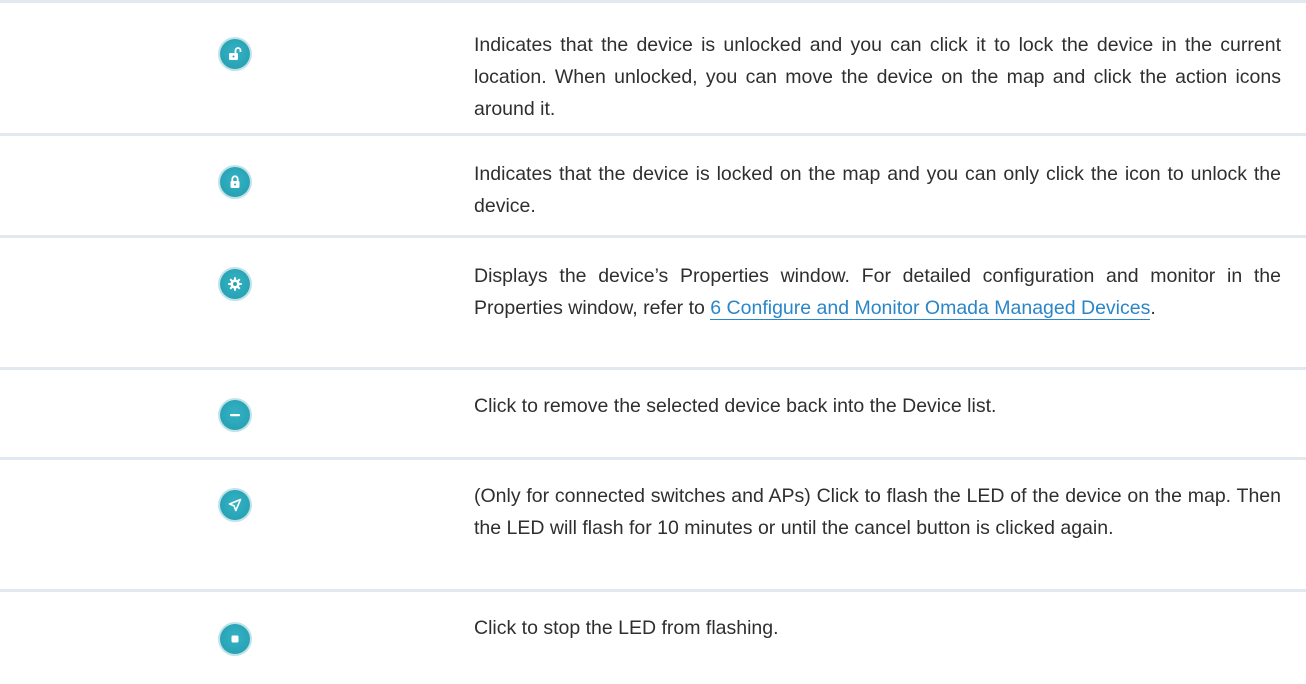  I want to click on row-description: Click to stop the LED from flashing., so click(626, 628).